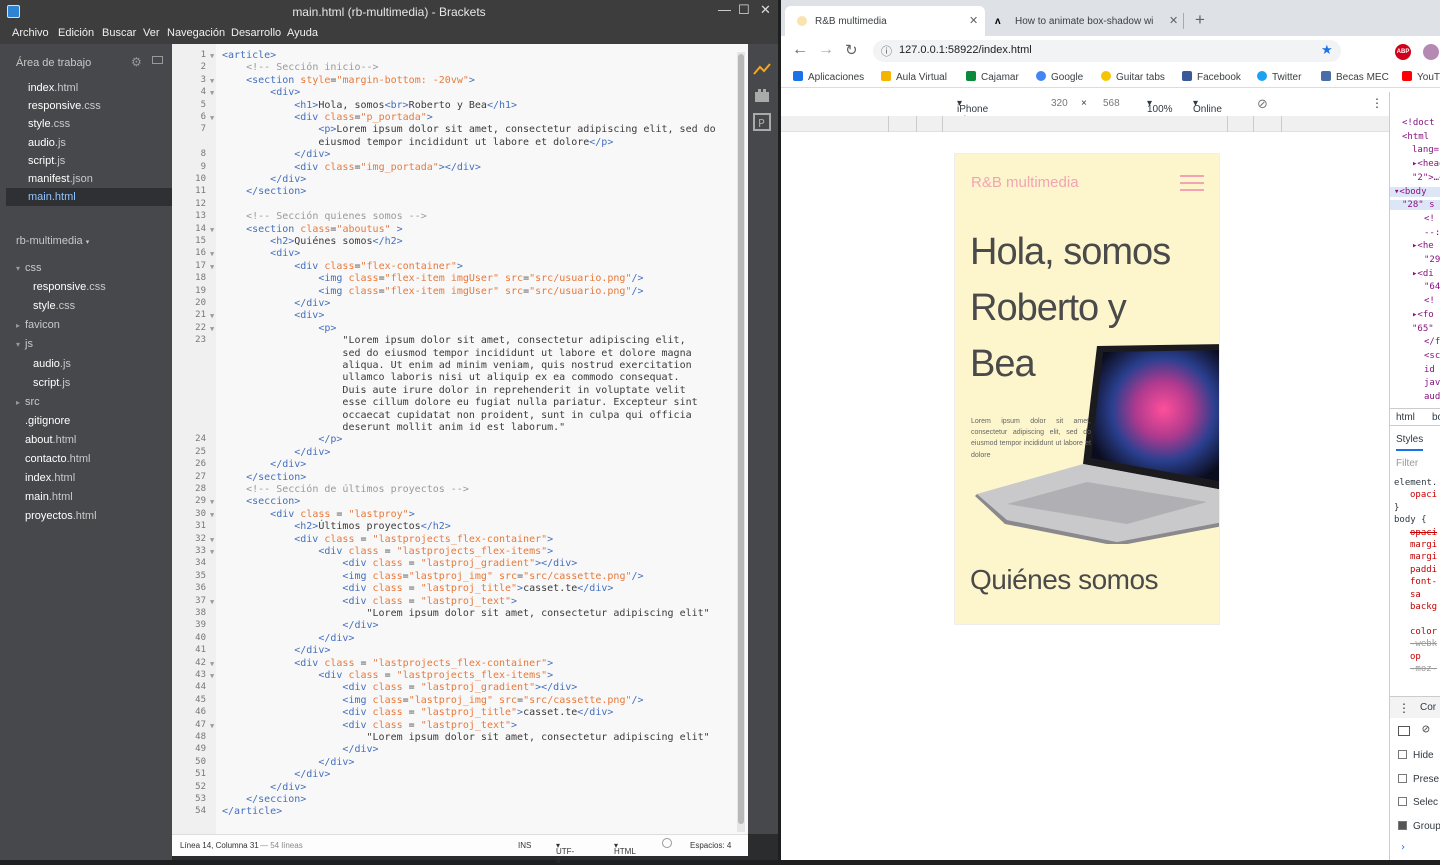 The height and width of the screenshot is (865, 1440). What do you see at coordinates (252, 811) in the screenshot?
I see `code-line: </article>` at bounding box center [252, 811].